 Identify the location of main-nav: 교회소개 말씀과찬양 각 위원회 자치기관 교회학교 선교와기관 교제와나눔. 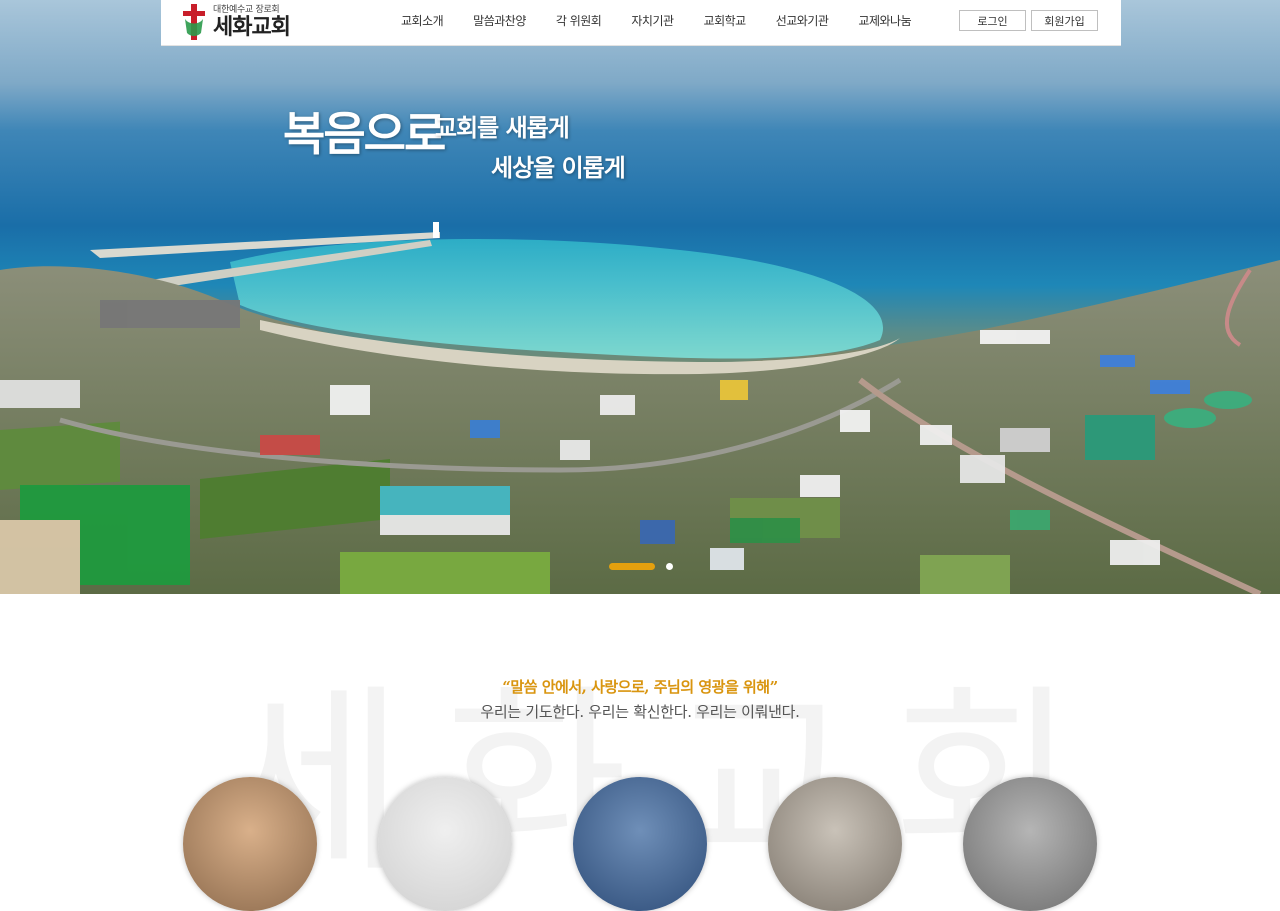
(671, 20).